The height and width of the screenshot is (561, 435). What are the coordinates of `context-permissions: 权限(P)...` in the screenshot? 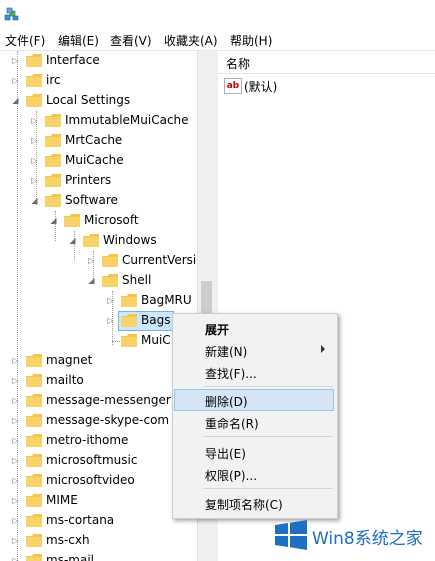 It's located at (254, 474).